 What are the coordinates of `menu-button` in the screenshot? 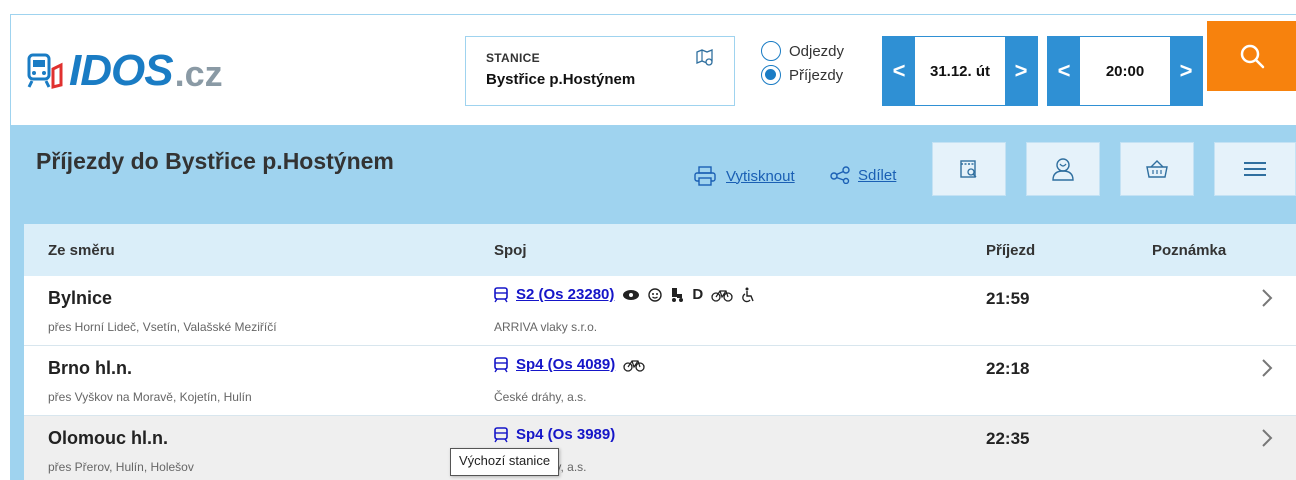 It's located at (1255, 169).